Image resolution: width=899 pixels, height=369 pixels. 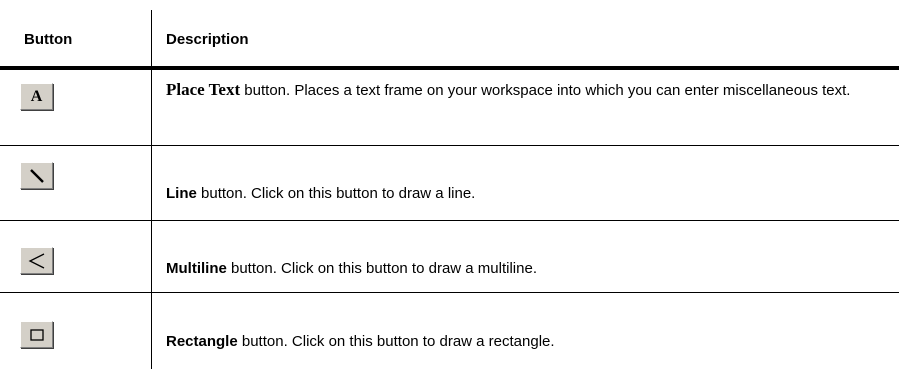 What do you see at coordinates (202, 341) in the screenshot?
I see `rectangle-name: Rectangle` at bounding box center [202, 341].